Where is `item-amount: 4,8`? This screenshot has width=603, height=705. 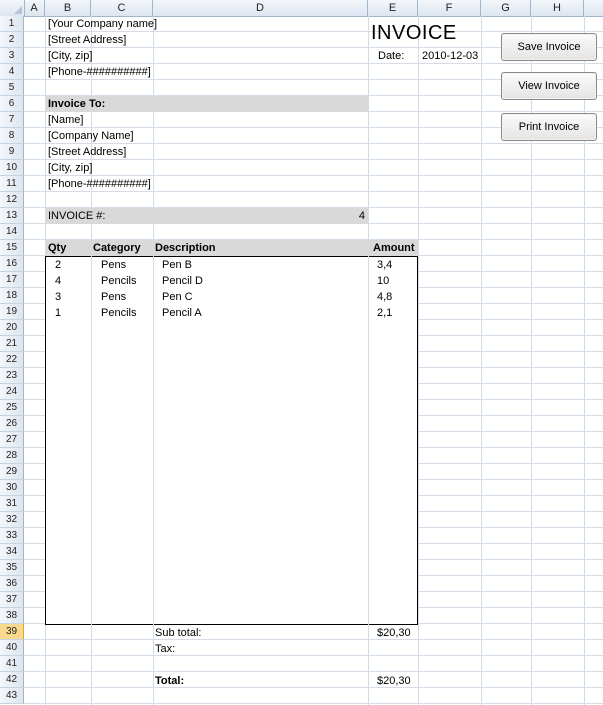
item-amount: 4,8 is located at coordinates (384, 297).